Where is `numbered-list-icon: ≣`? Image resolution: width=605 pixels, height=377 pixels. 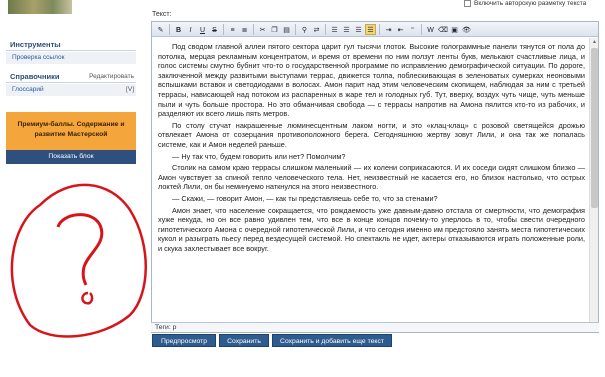 numbered-list-icon: ≣ is located at coordinates (244, 29).